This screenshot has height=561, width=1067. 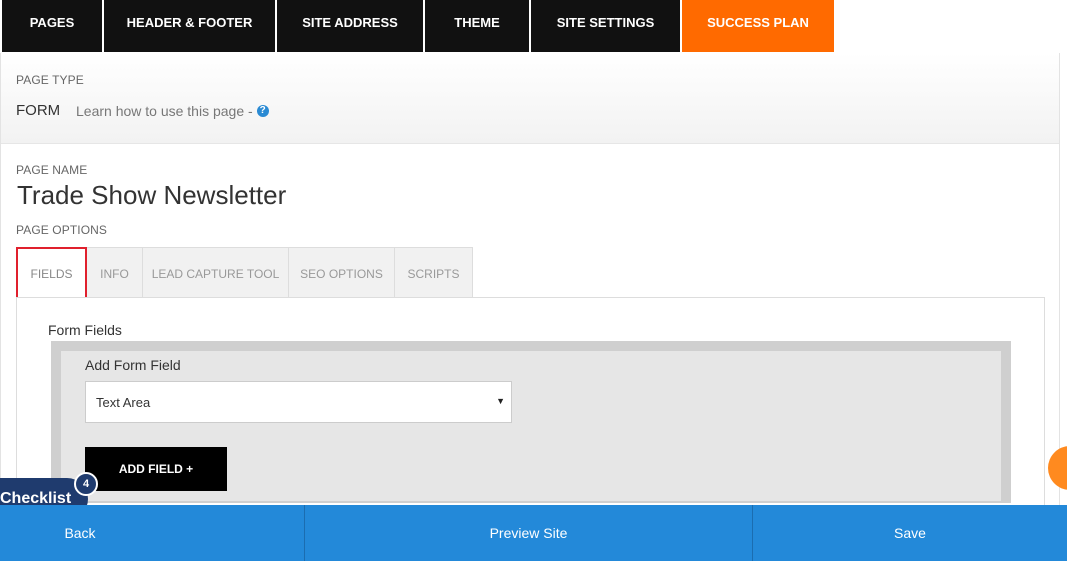 I want to click on tab-seo-options: SEO OPTIONS, so click(x=342, y=273).